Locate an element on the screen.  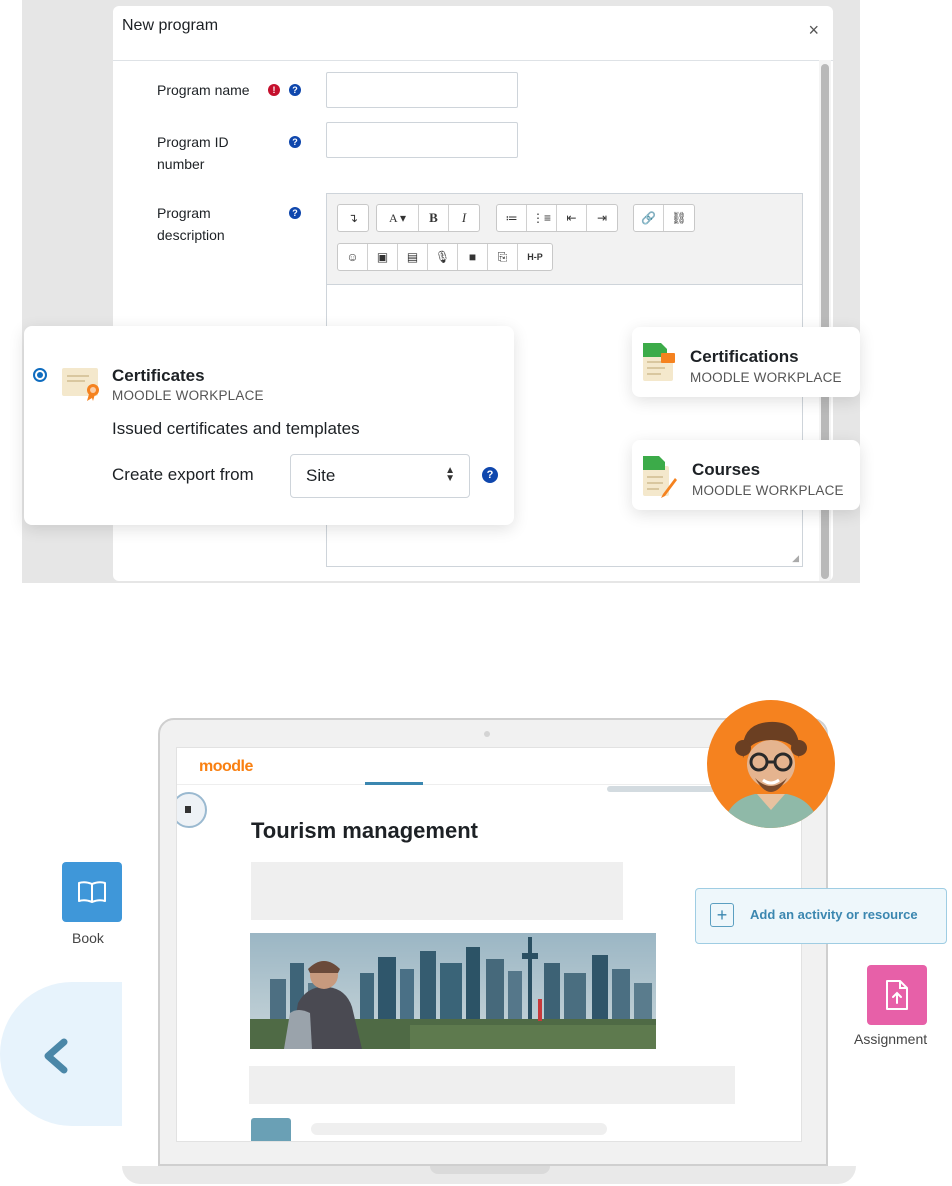
menu-icon is located at coordinates (188, 809).